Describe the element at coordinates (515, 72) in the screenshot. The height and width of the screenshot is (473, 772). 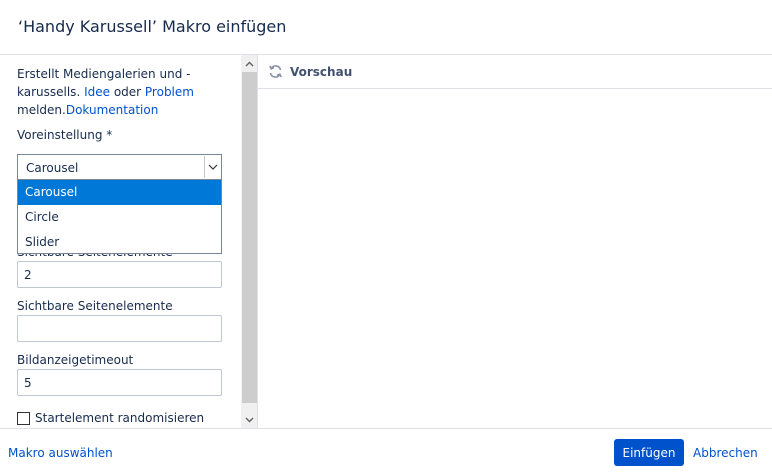
I see `preview-header: Vorschau` at that location.